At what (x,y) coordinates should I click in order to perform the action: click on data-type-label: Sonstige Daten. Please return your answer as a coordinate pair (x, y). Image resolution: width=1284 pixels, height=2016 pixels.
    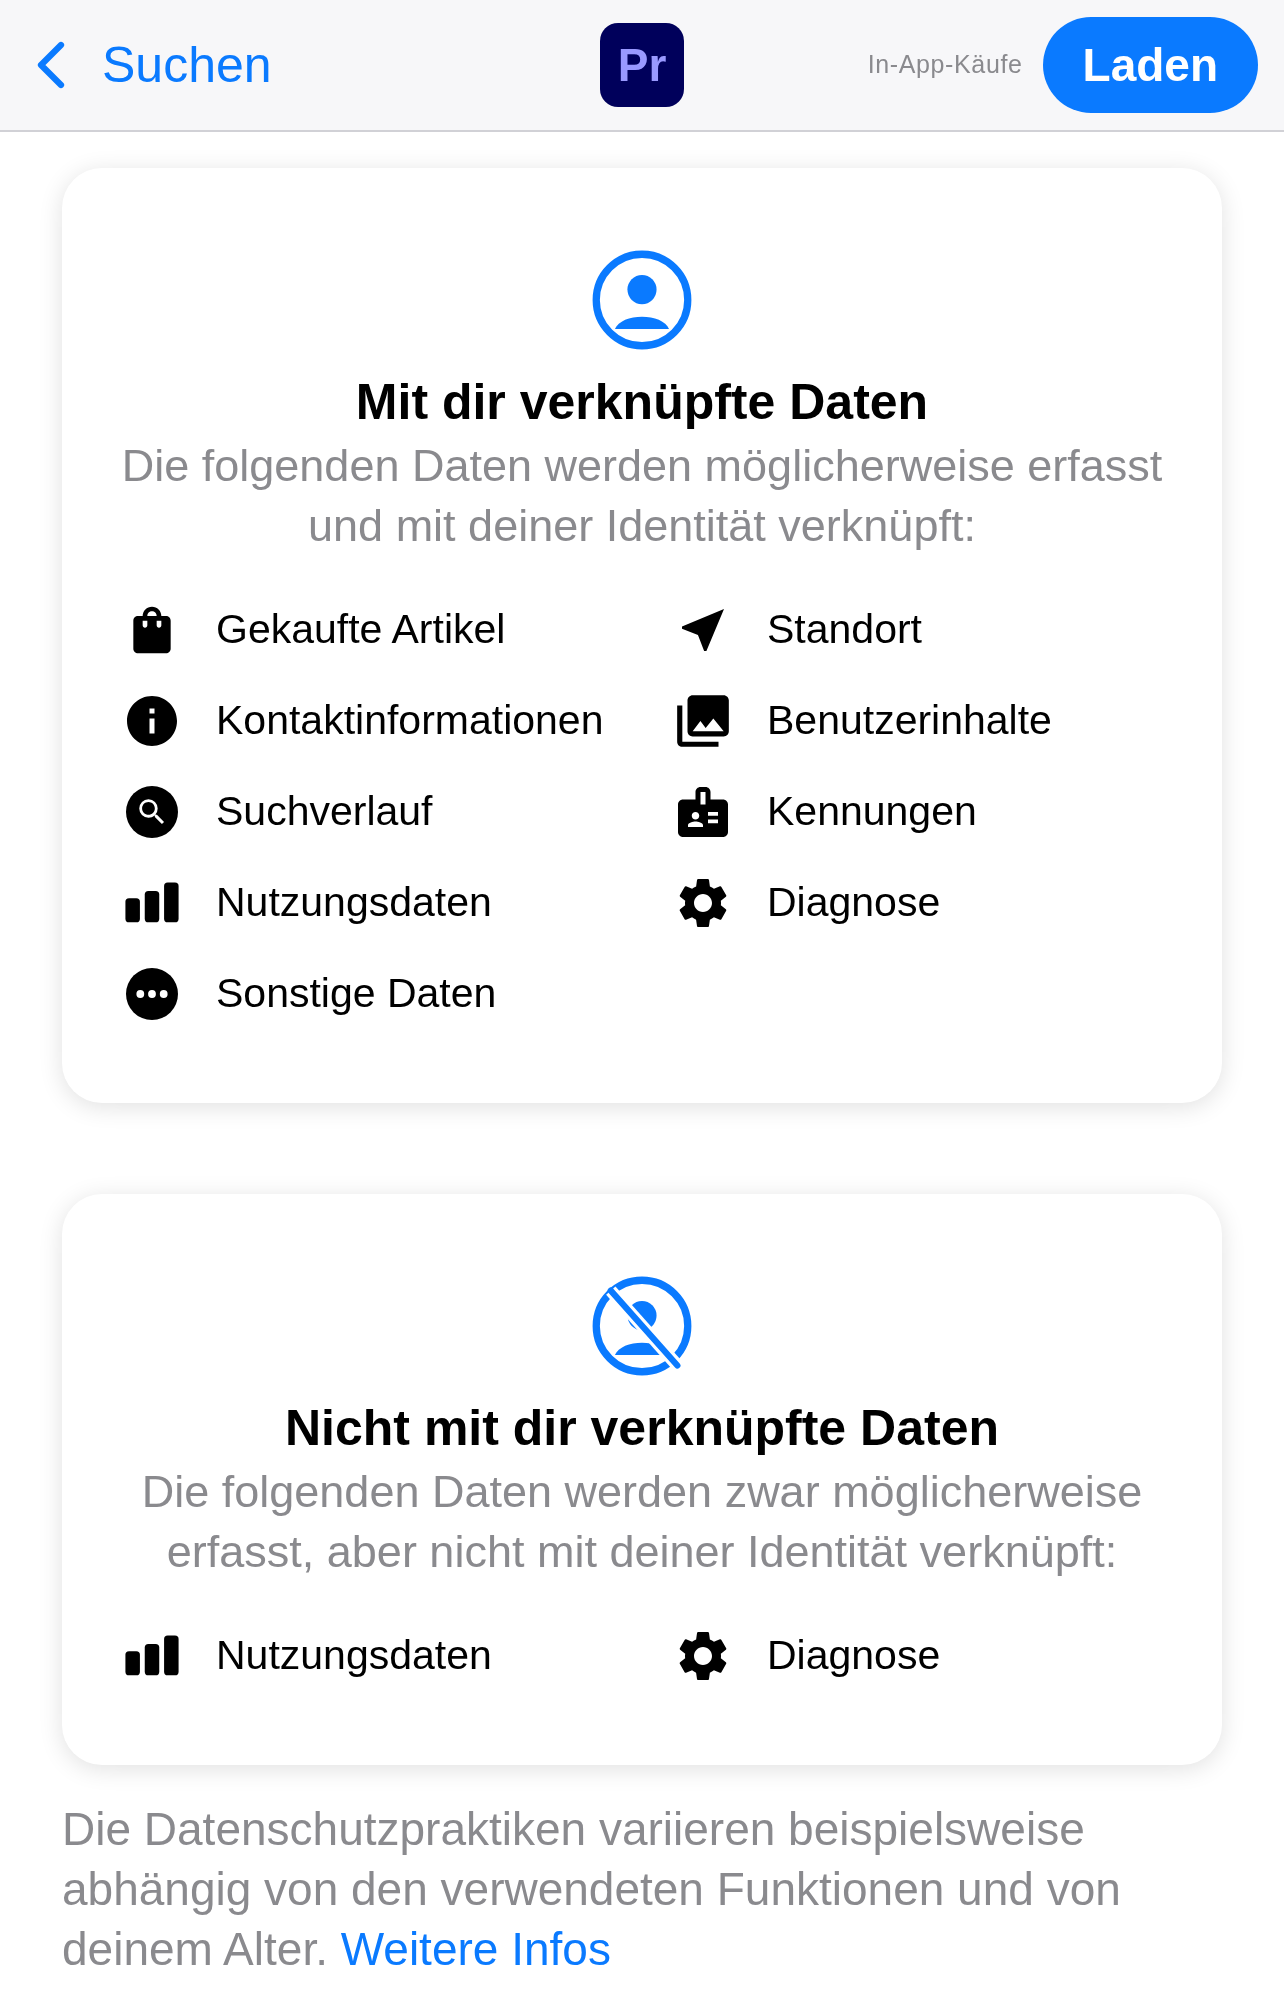
    Looking at the image, I should click on (356, 993).